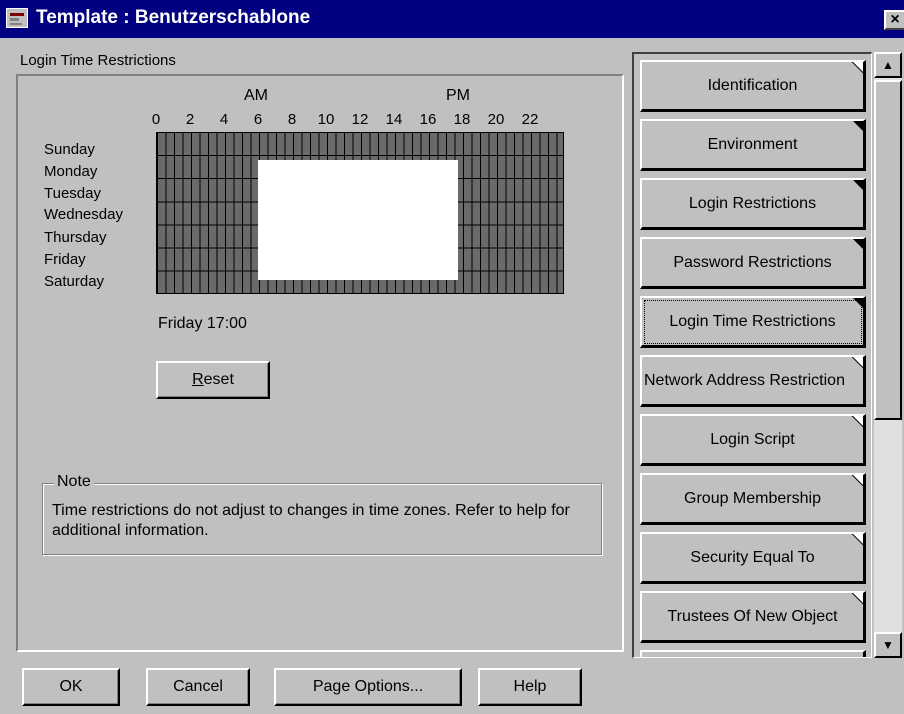 The height and width of the screenshot is (714, 904). What do you see at coordinates (156, 119) in the screenshot?
I see `hour-label: 0` at bounding box center [156, 119].